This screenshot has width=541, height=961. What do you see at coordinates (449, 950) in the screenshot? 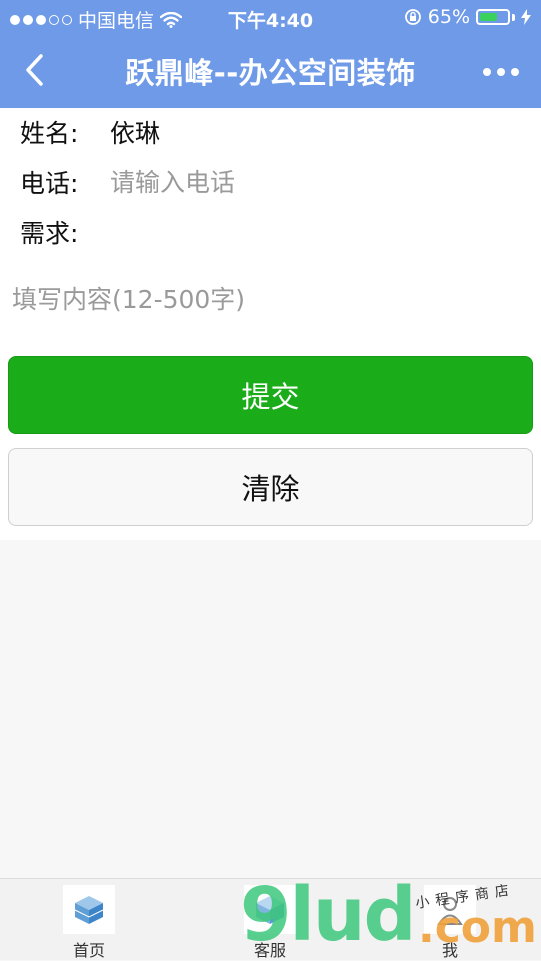
I see `tab-me-label: 我` at bounding box center [449, 950].